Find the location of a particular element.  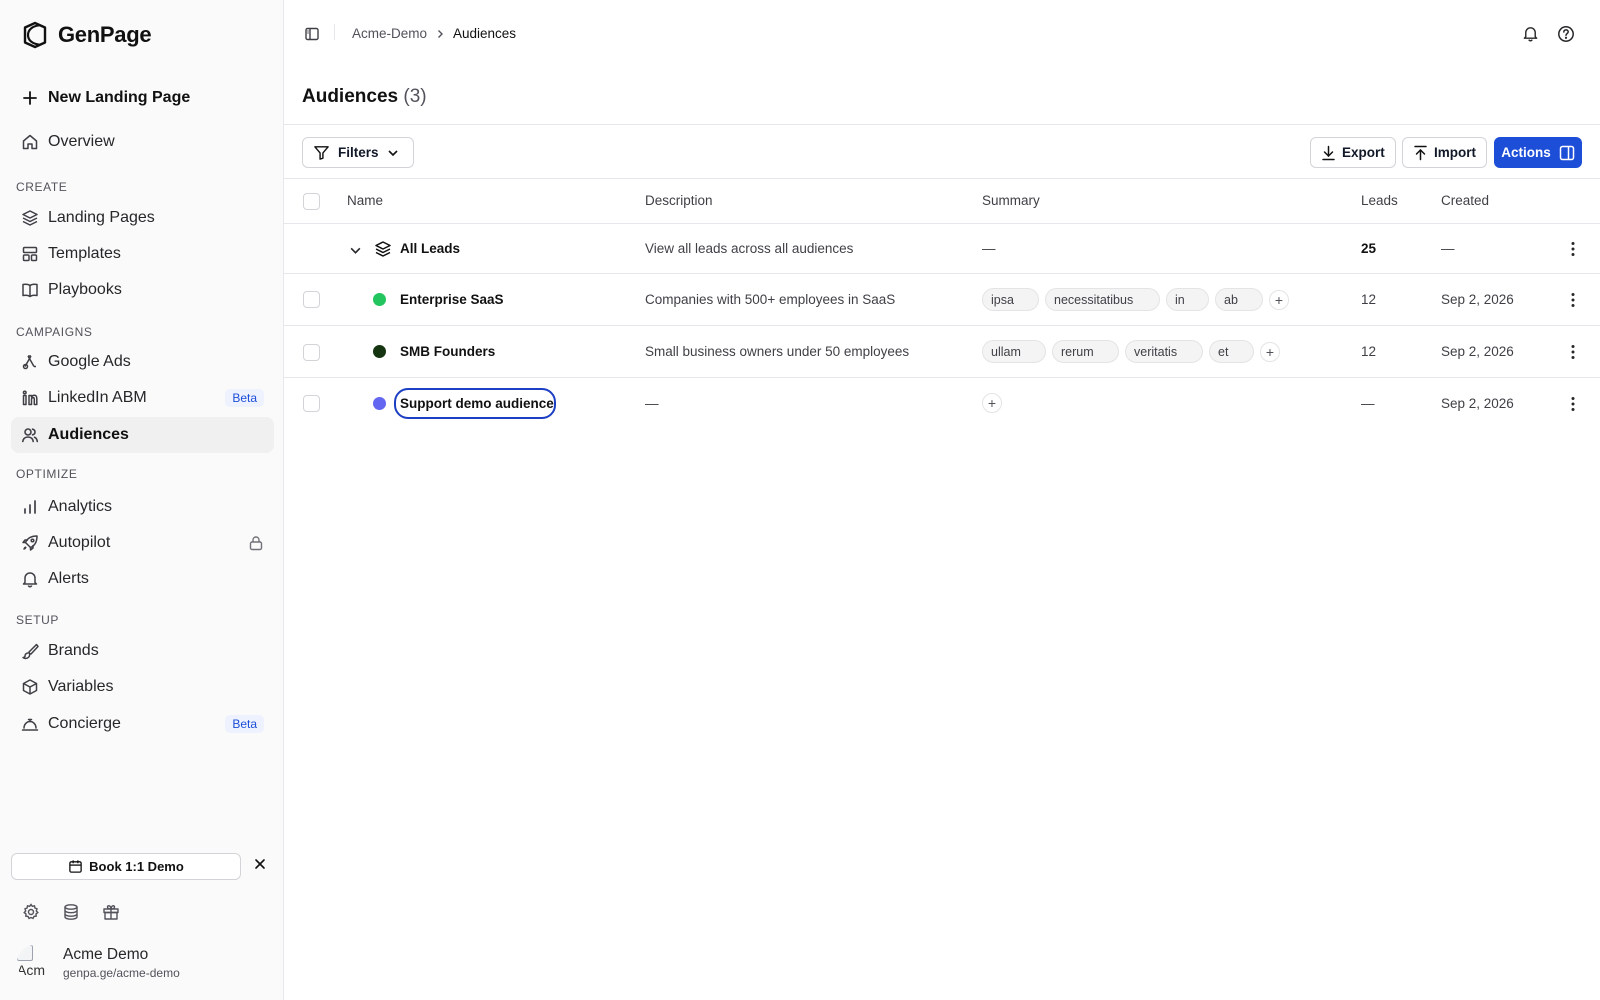

filters-label: Filters is located at coordinates (358, 152).